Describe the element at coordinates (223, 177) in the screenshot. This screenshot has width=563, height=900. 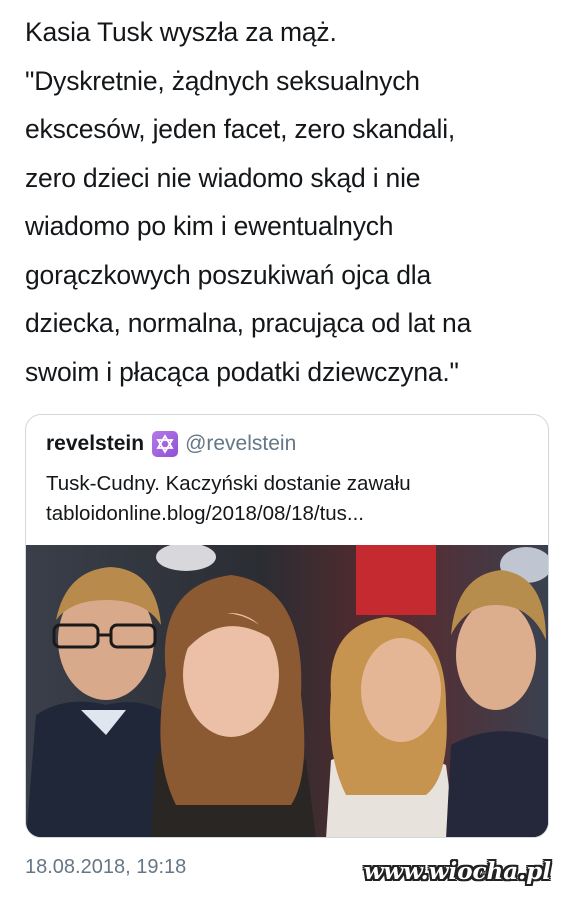
I see `tweet-text-line: zero dzieci nie wiadomo skąd i nie` at that location.